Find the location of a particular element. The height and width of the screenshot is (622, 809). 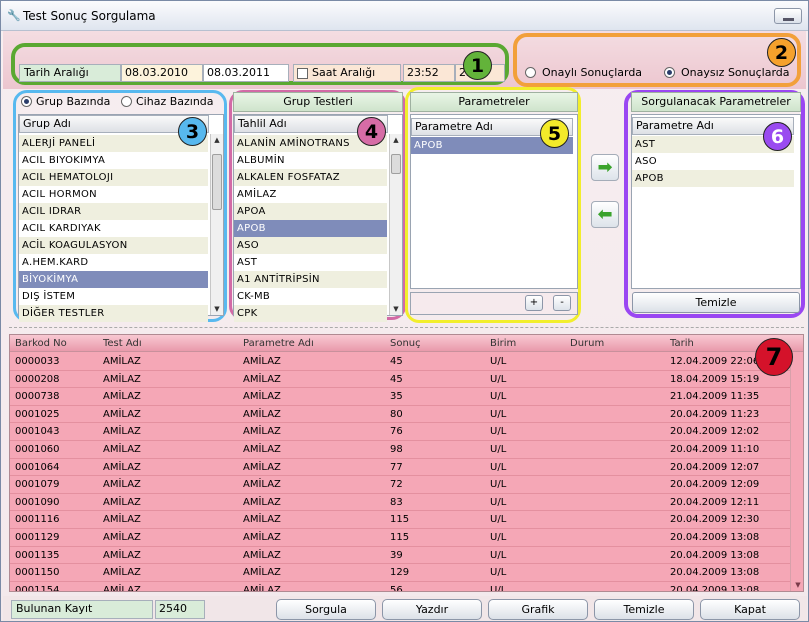

close-button: Kapat is located at coordinates (750, 609).